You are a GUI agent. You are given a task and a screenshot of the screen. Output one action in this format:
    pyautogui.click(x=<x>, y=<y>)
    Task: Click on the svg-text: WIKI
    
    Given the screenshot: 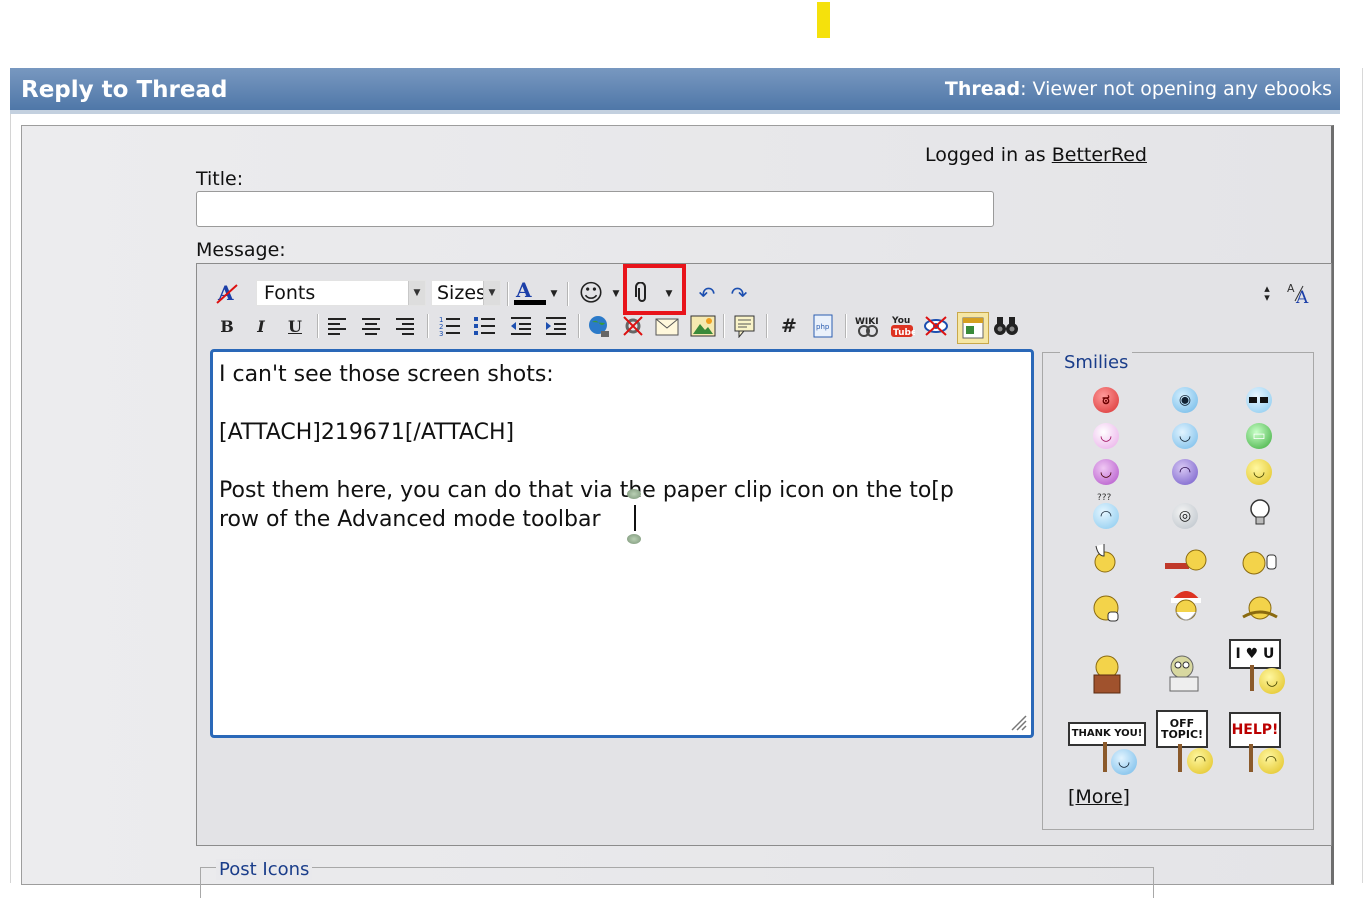 What is the action you would take?
    pyautogui.click(x=867, y=322)
    